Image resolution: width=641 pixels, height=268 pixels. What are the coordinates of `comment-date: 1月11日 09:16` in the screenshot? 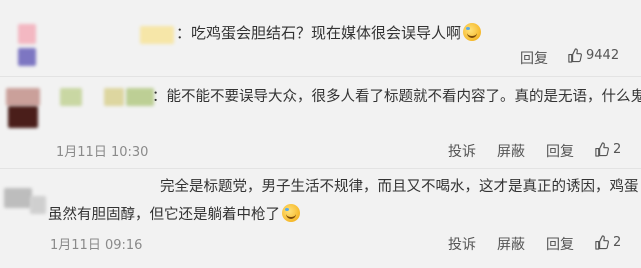 It's located at (96, 245).